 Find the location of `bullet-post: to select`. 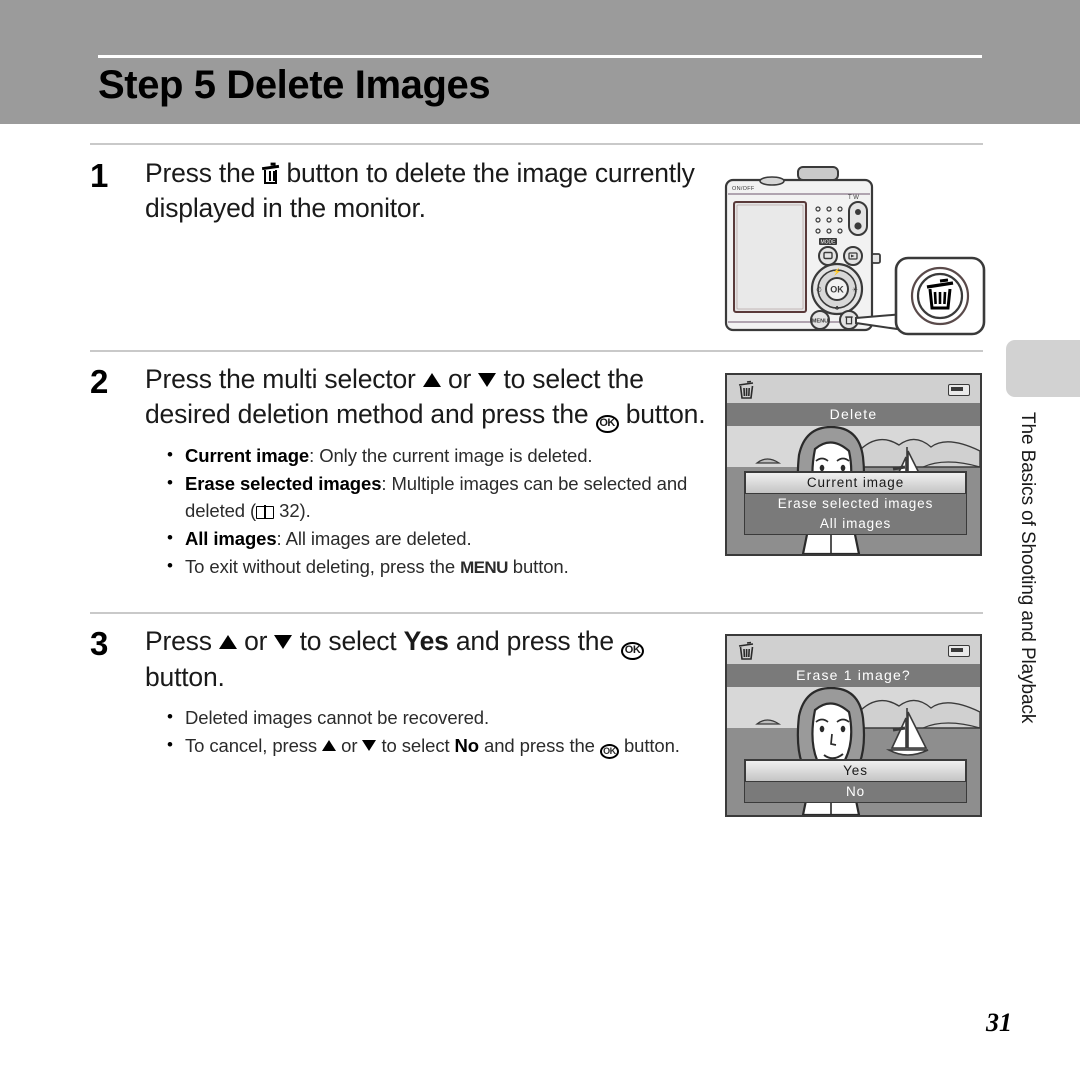

bullet-post: to select is located at coordinates (415, 745).